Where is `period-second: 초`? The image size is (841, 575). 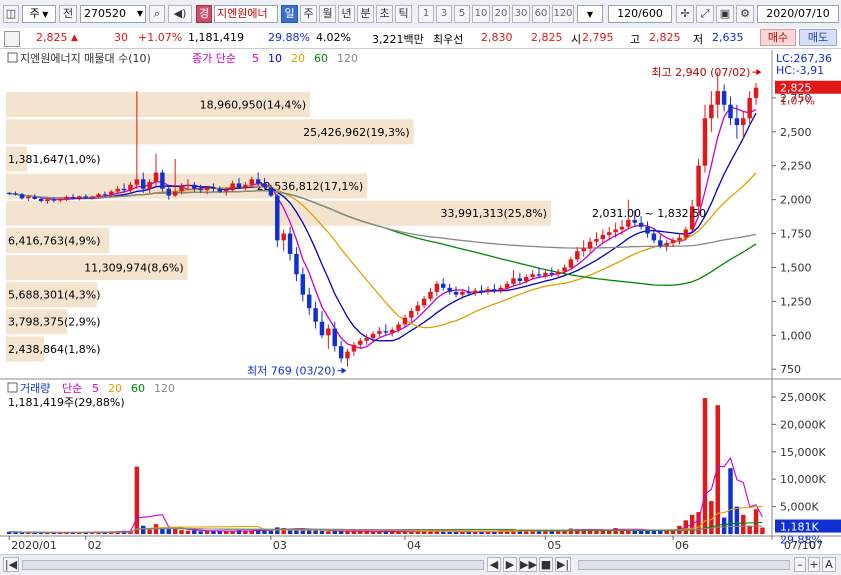 period-second: 초 is located at coordinates (384, 14).